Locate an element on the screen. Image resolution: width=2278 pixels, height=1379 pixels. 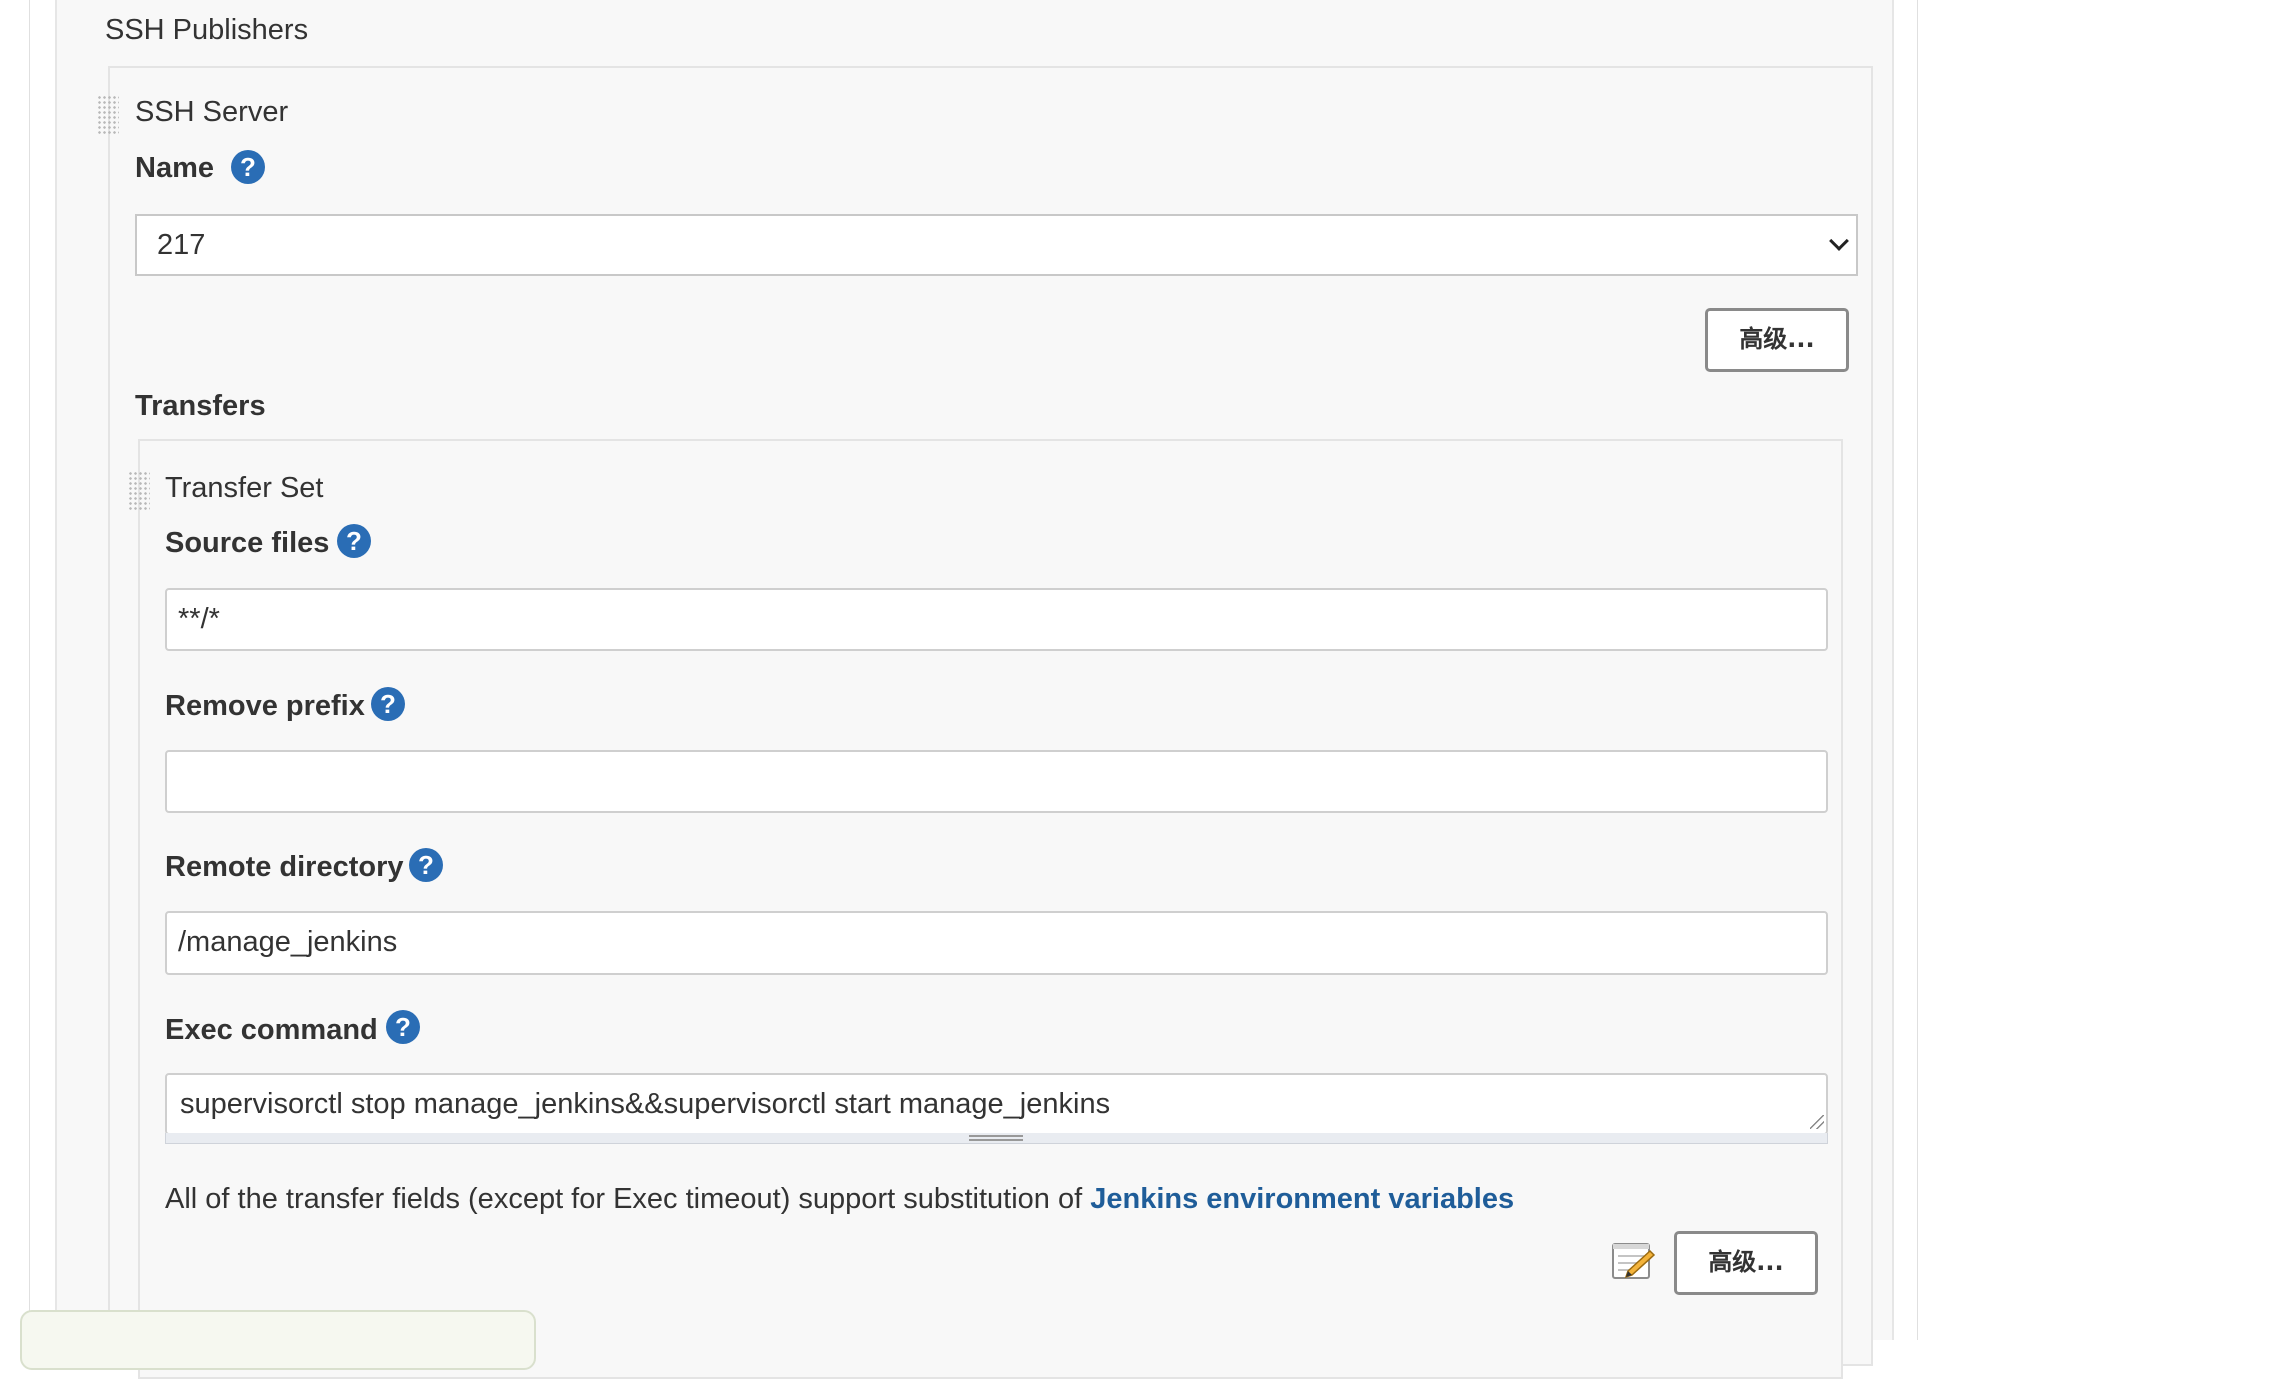
name-label: Name is located at coordinates (174, 168).